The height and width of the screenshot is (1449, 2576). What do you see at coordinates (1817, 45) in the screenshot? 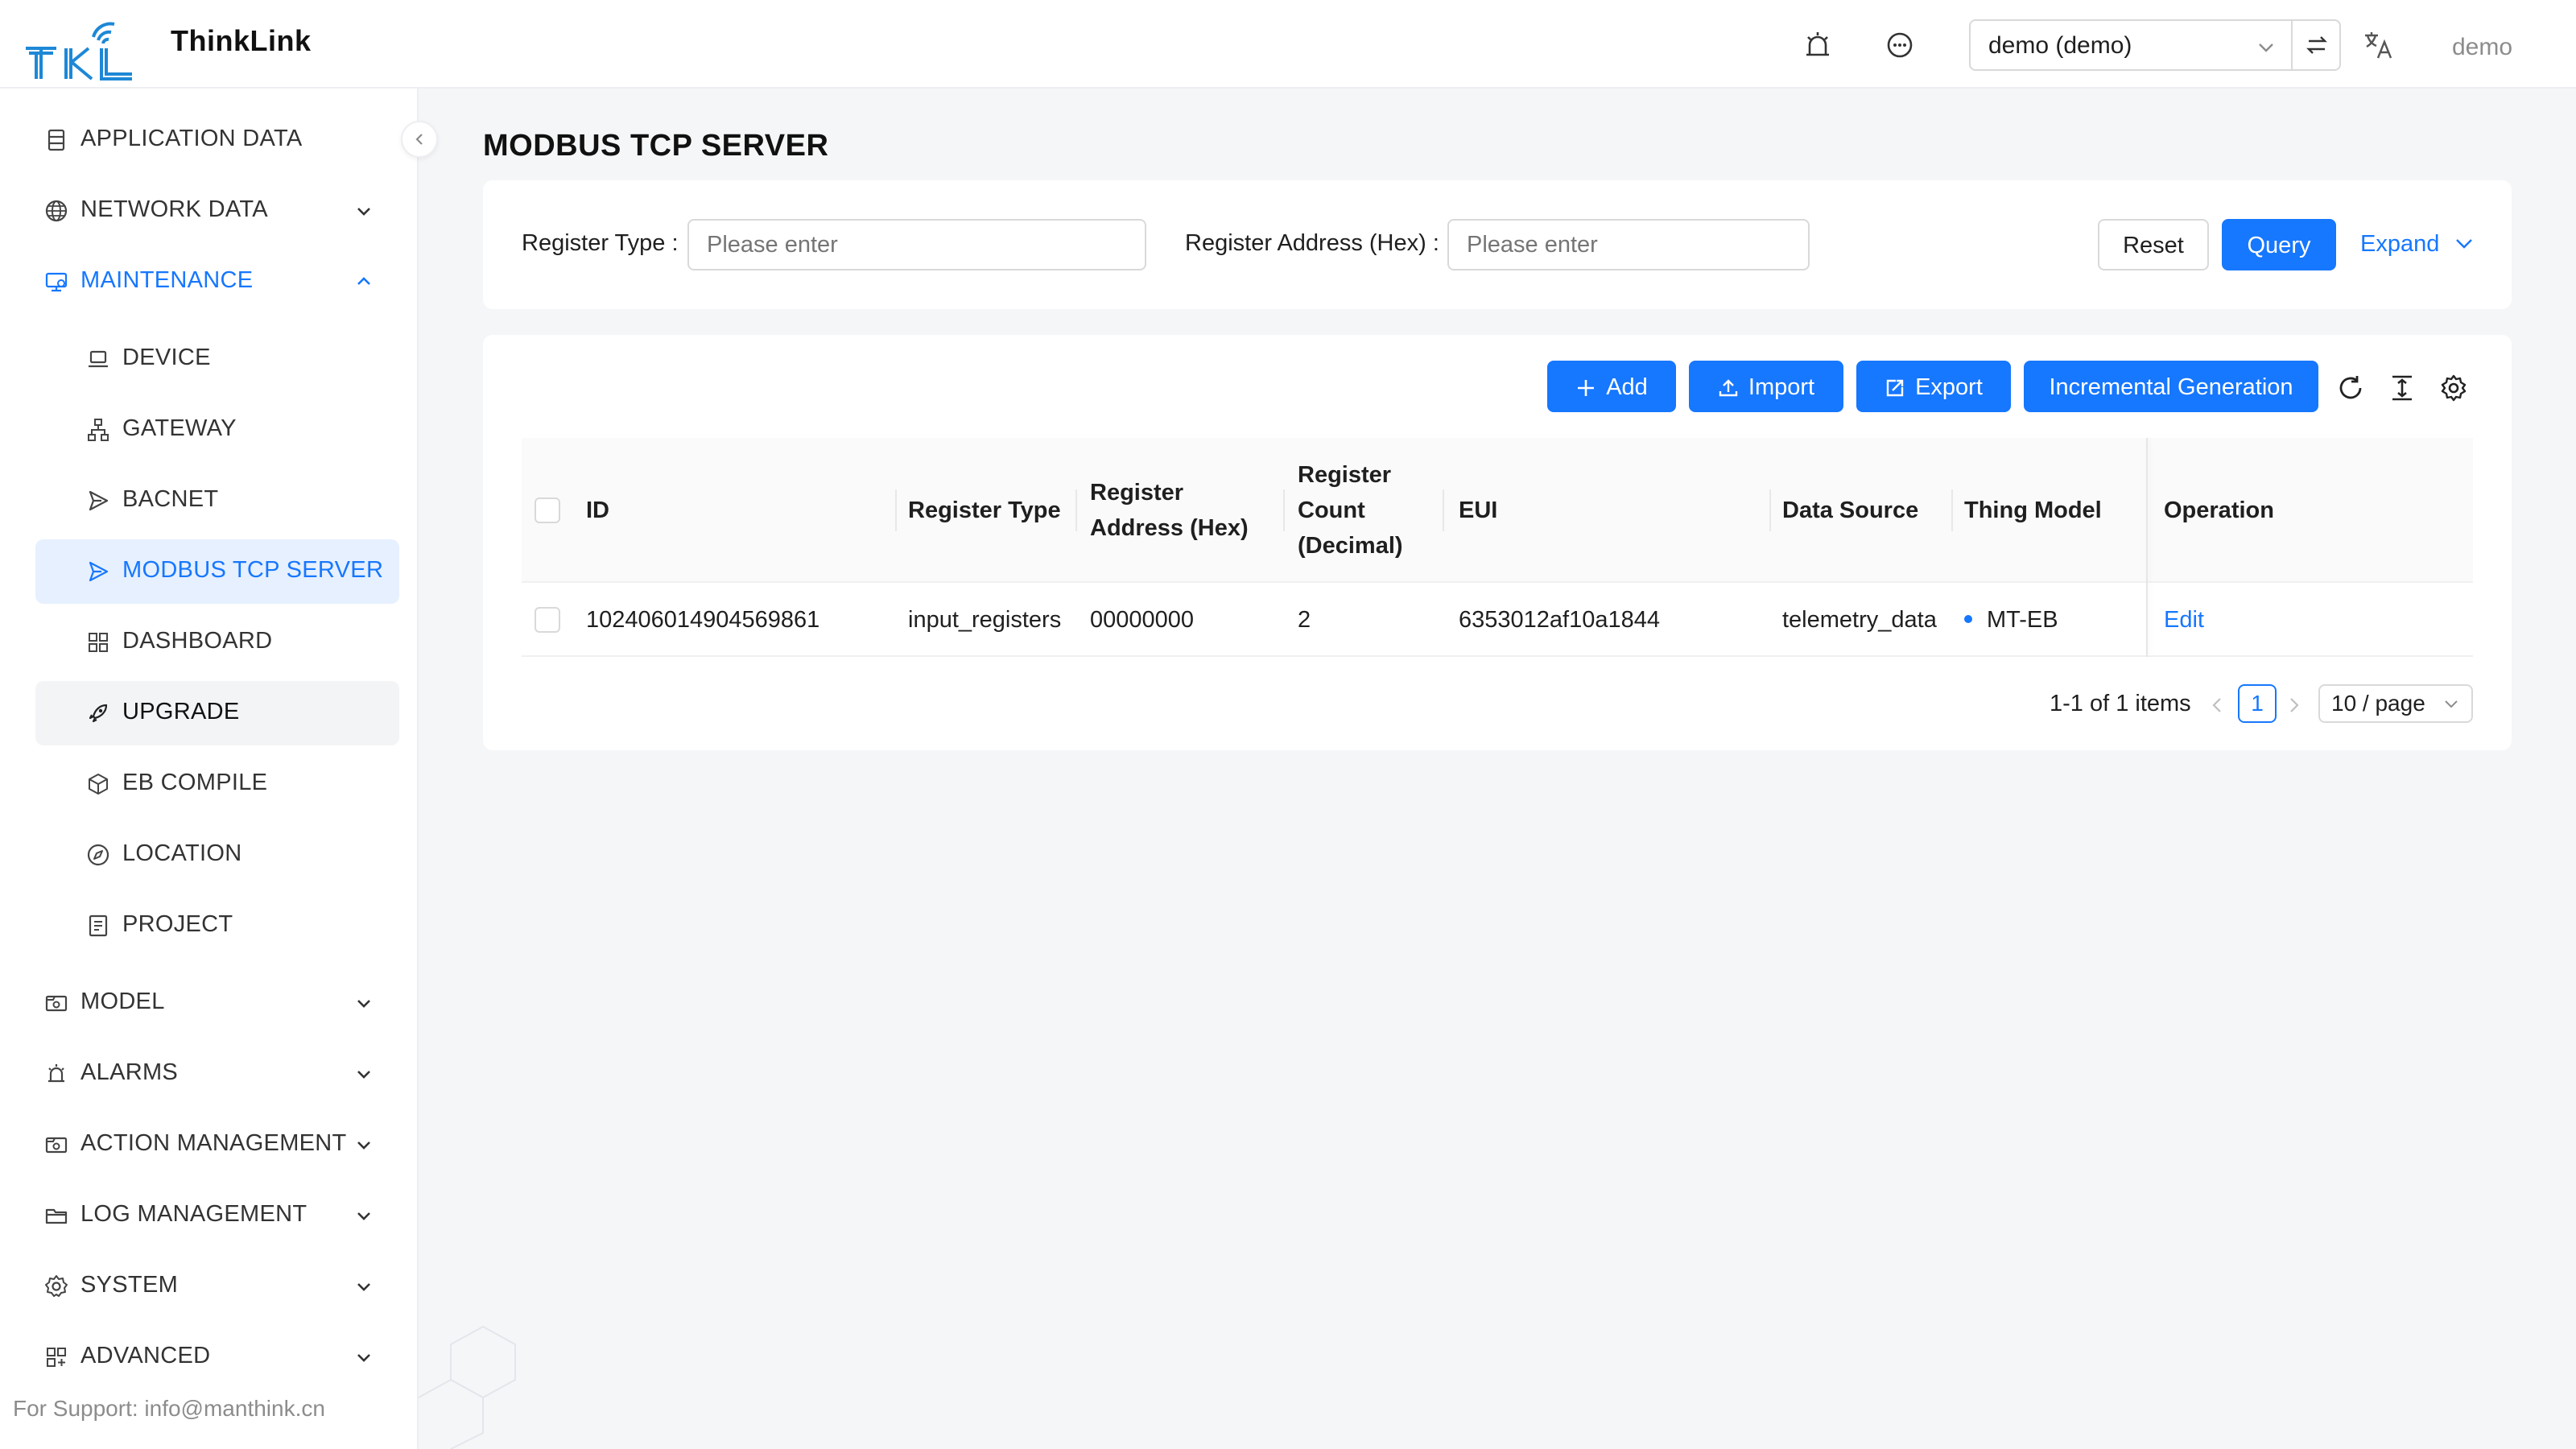
I see `alarm-bell-icon` at bounding box center [1817, 45].